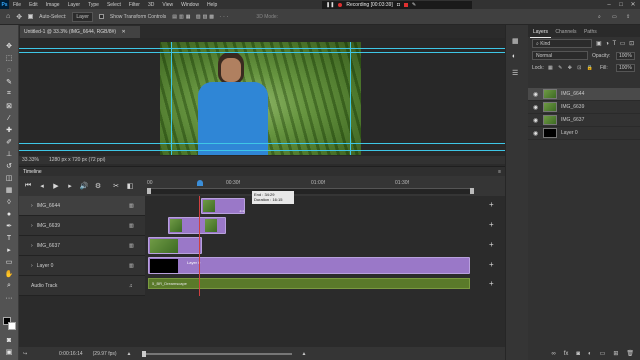 Image resolution: width=640 pixels, height=360 pixels. Describe the element at coordinates (553, 354) in the screenshot. I see `link-layers-icon: ∞` at that location.